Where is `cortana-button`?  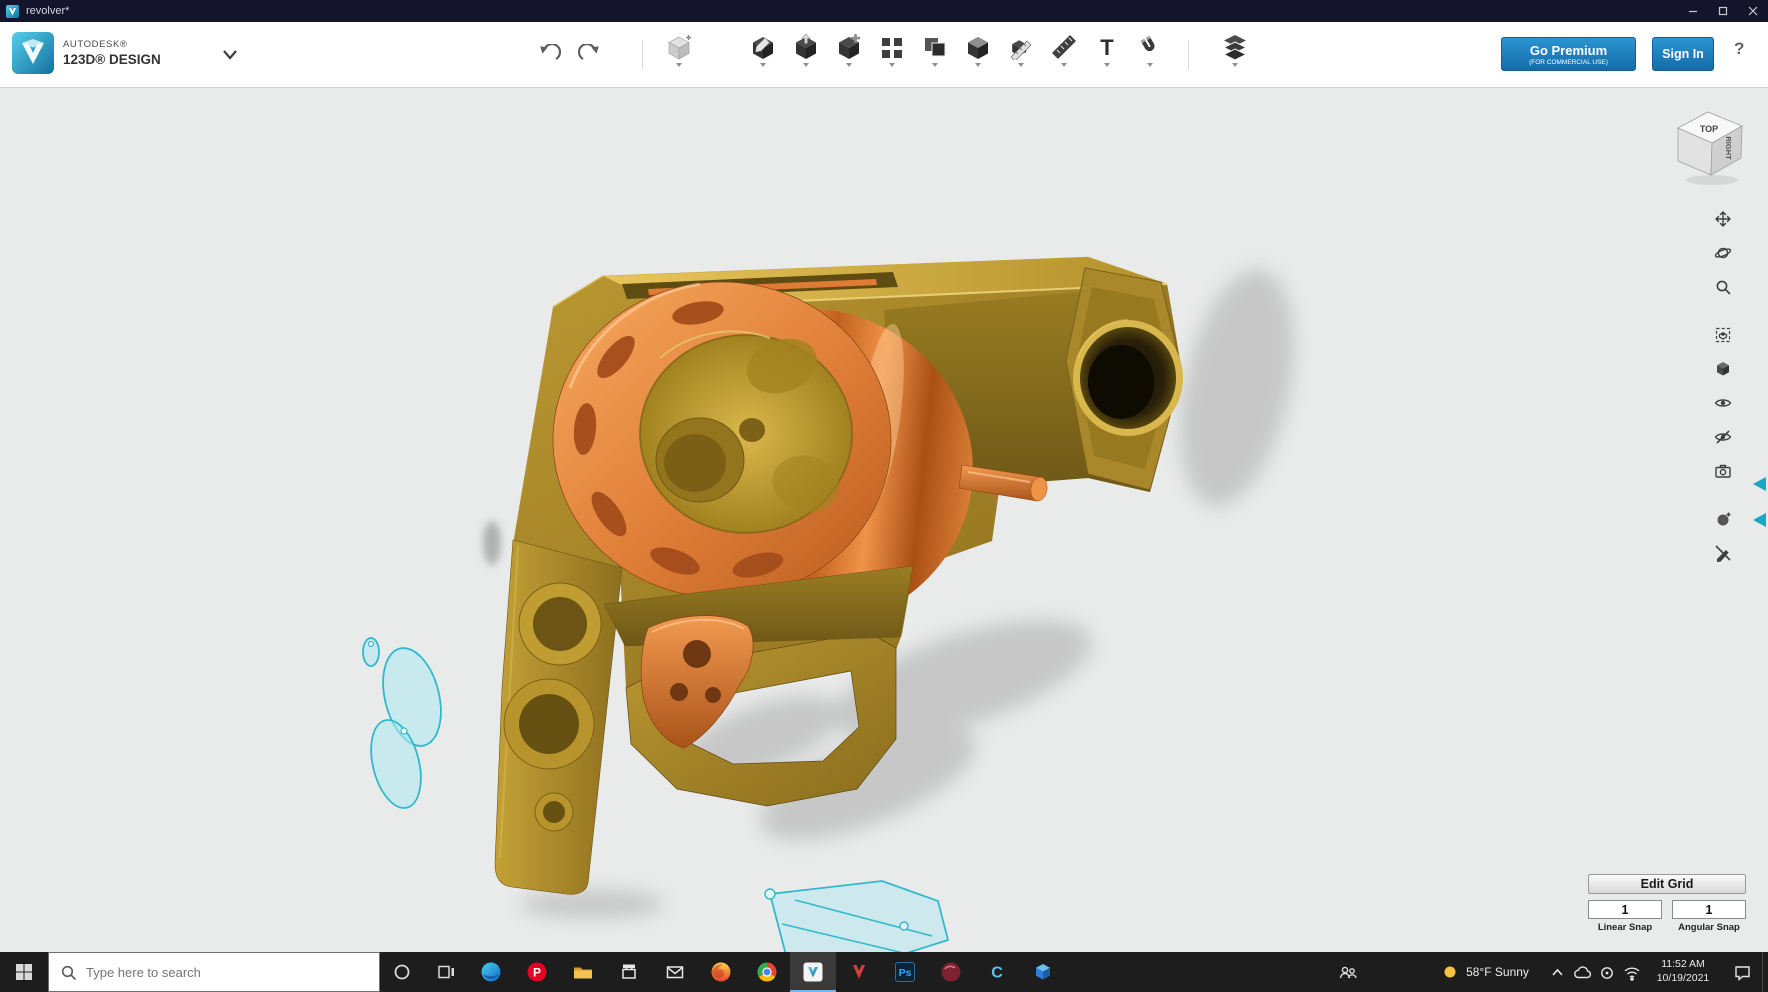 cortana-button is located at coordinates (402, 972).